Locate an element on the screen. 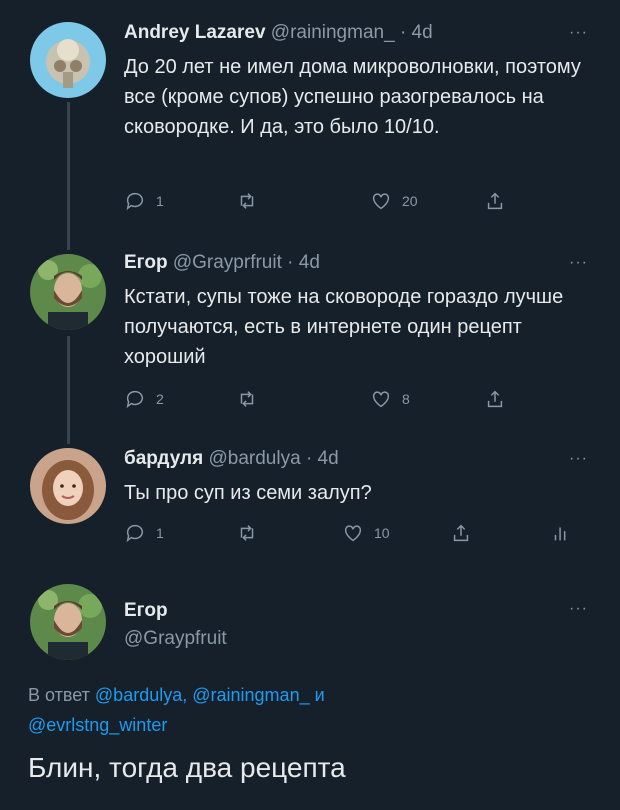 Image resolution: width=620 pixels, height=810 pixels. reply-count: 2 is located at coordinates (160, 399).